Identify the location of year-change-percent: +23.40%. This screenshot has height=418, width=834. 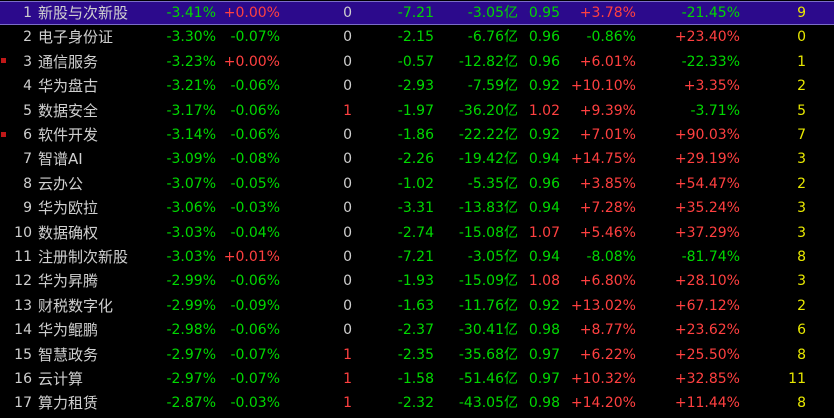
(707, 37).